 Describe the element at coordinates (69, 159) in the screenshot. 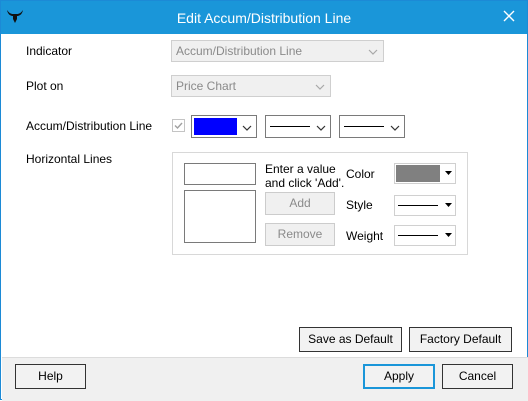

I see `horizontal-lines-label: Horizontal Lines` at that location.